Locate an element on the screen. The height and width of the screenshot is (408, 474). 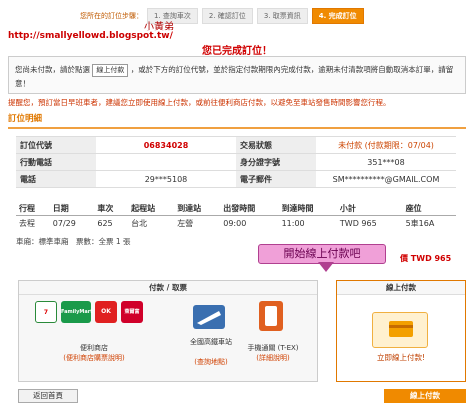
step-3: 3. 取票資訊 is located at coordinates (282, 16).